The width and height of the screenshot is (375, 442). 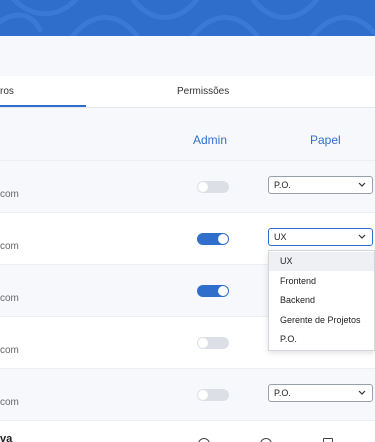 What do you see at coordinates (187, 431) in the screenshot?
I see `table-row: va` at bounding box center [187, 431].